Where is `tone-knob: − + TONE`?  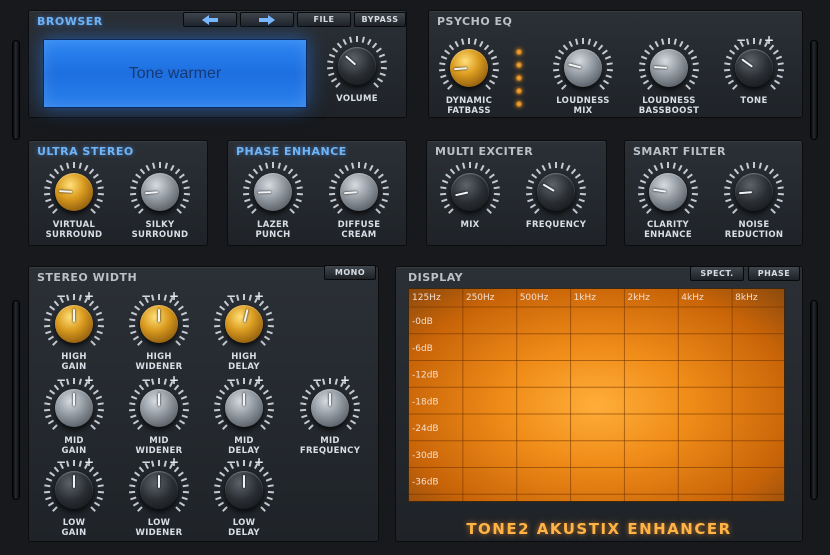 tone-knob: − + TONE is located at coordinates (754, 70).